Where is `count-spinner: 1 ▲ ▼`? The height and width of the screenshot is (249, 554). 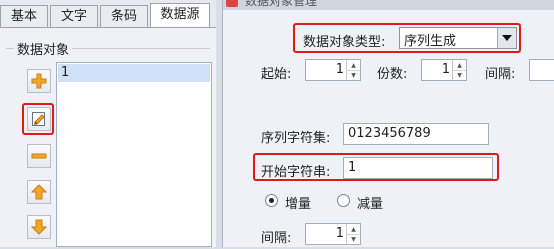
count-spinner: 1 ▲ ▼ is located at coordinates (444, 70).